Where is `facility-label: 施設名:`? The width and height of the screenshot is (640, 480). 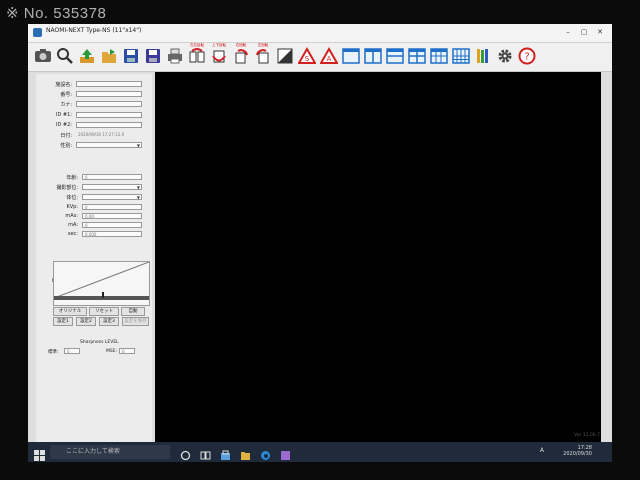
facility-label: 施設名: is located at coordinates (63, 85).